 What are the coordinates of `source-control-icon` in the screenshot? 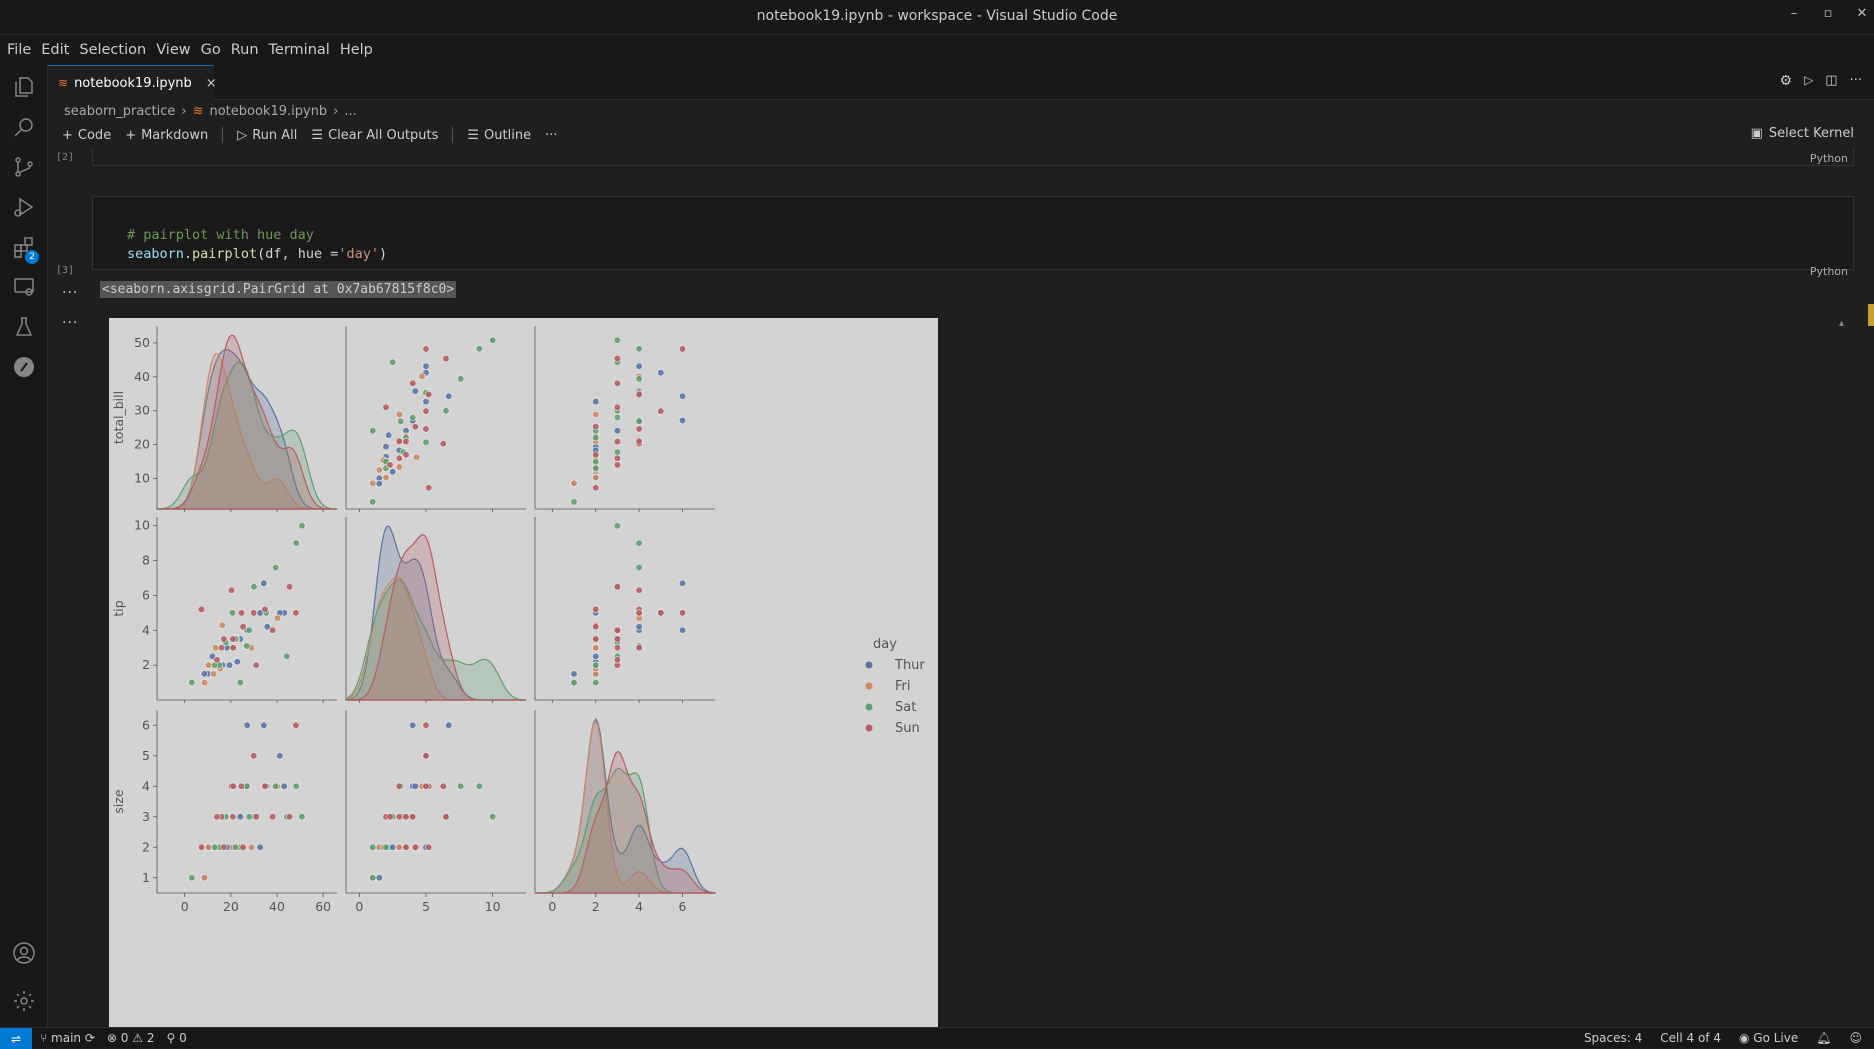 It's located at (24, 167).